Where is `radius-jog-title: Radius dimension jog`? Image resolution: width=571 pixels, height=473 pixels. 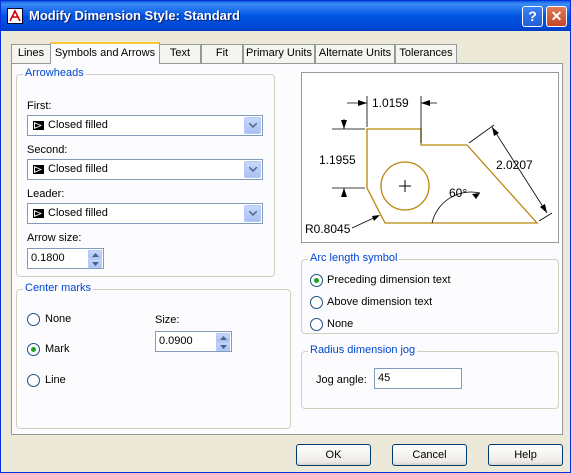
radius-jog-title: Radius dimension jog is located at coordinates (363, 350).